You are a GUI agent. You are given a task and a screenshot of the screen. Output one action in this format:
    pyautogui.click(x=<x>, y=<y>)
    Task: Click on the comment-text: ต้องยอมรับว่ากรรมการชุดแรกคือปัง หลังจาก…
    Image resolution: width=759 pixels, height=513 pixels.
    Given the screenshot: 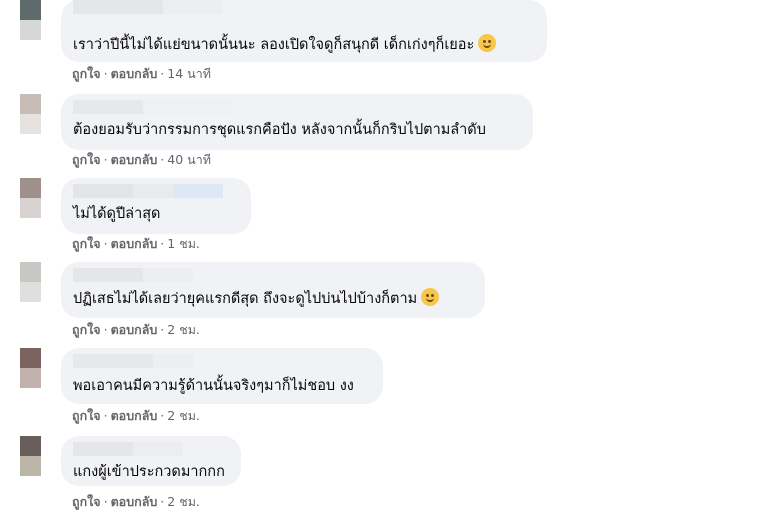 What is the action you would take?
    pyautogui.click(x=279, y=130)
    